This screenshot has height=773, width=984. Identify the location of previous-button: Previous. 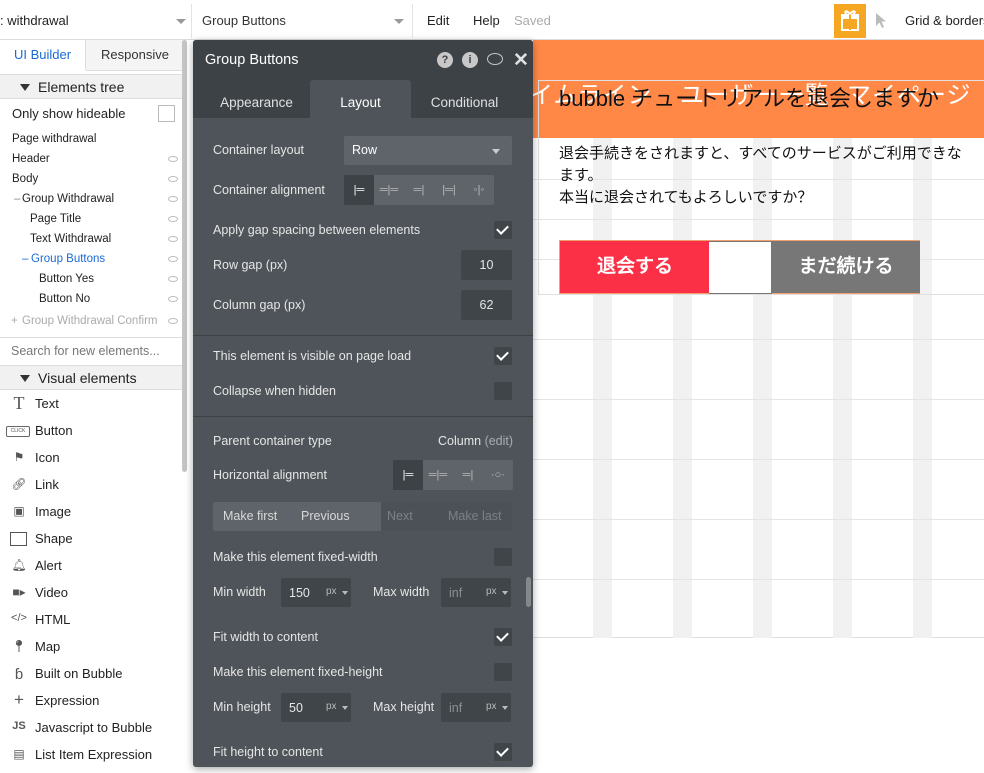
(325, 516).